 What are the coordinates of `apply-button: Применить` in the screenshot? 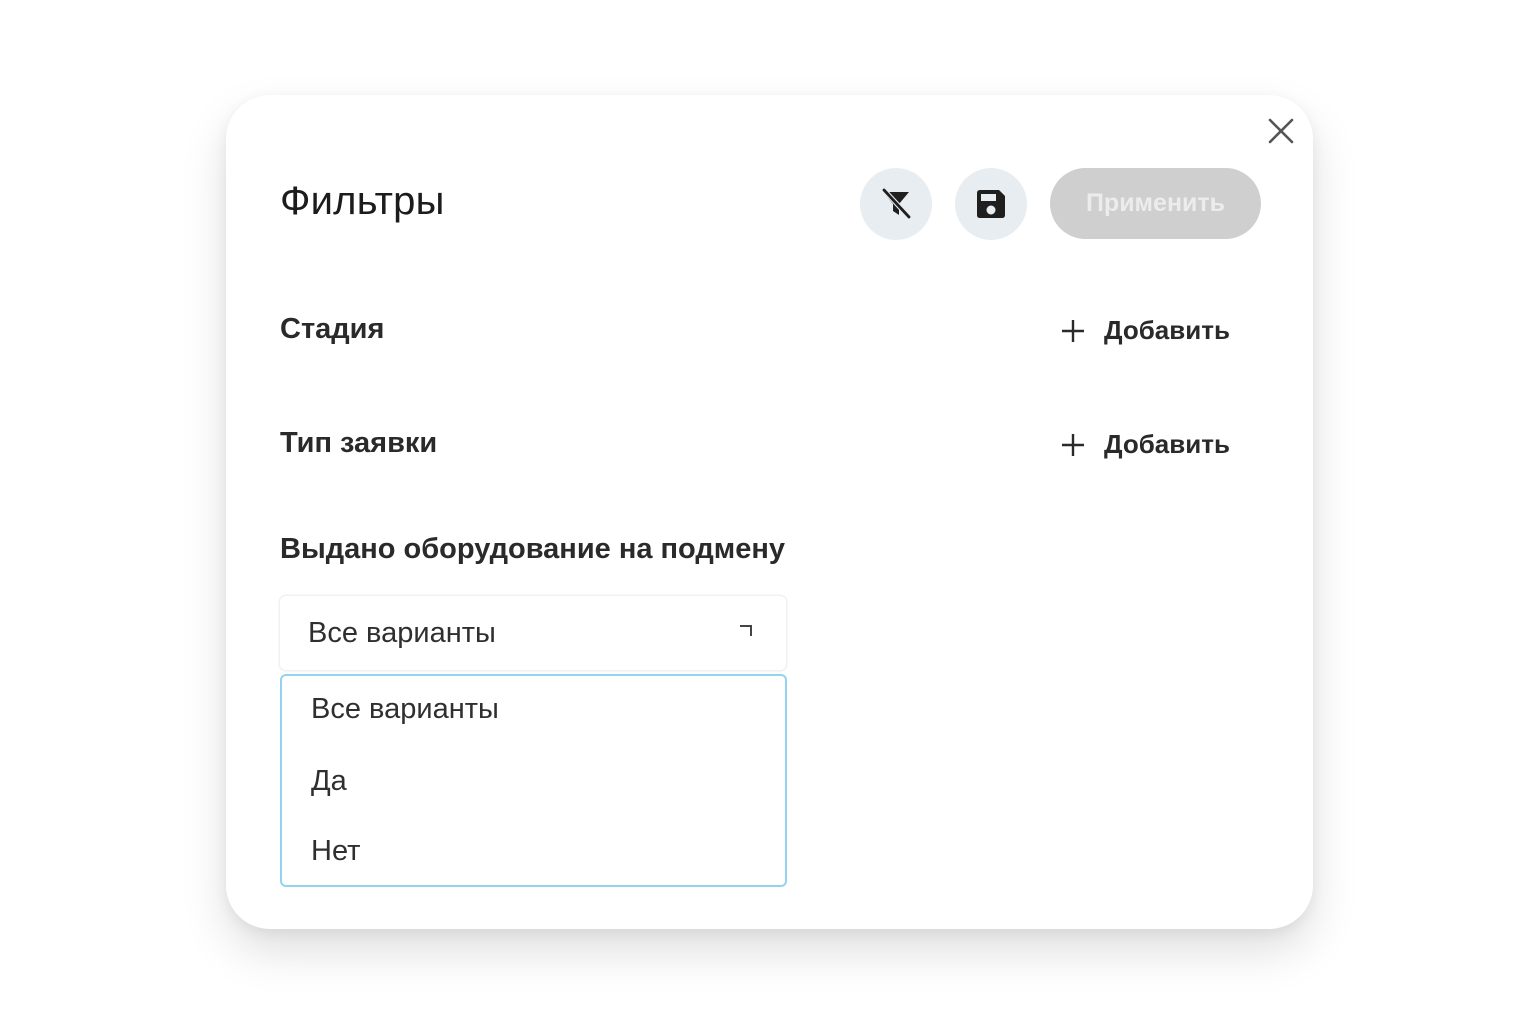 It's located at (1155, 203).